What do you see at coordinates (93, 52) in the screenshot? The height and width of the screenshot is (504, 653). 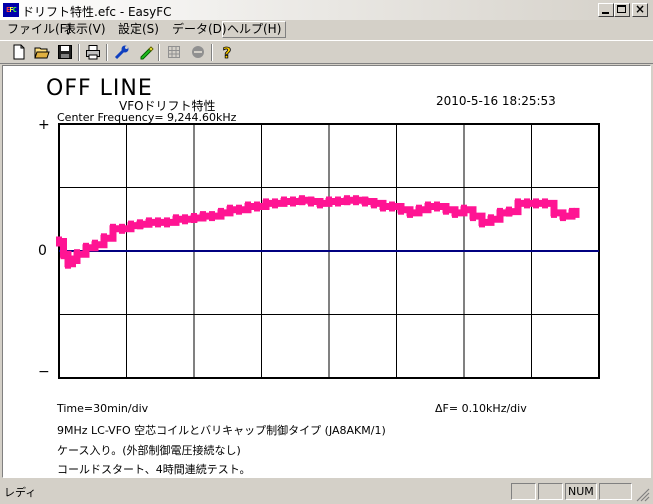 I see `print-icon` at bounding box center [93, 52].